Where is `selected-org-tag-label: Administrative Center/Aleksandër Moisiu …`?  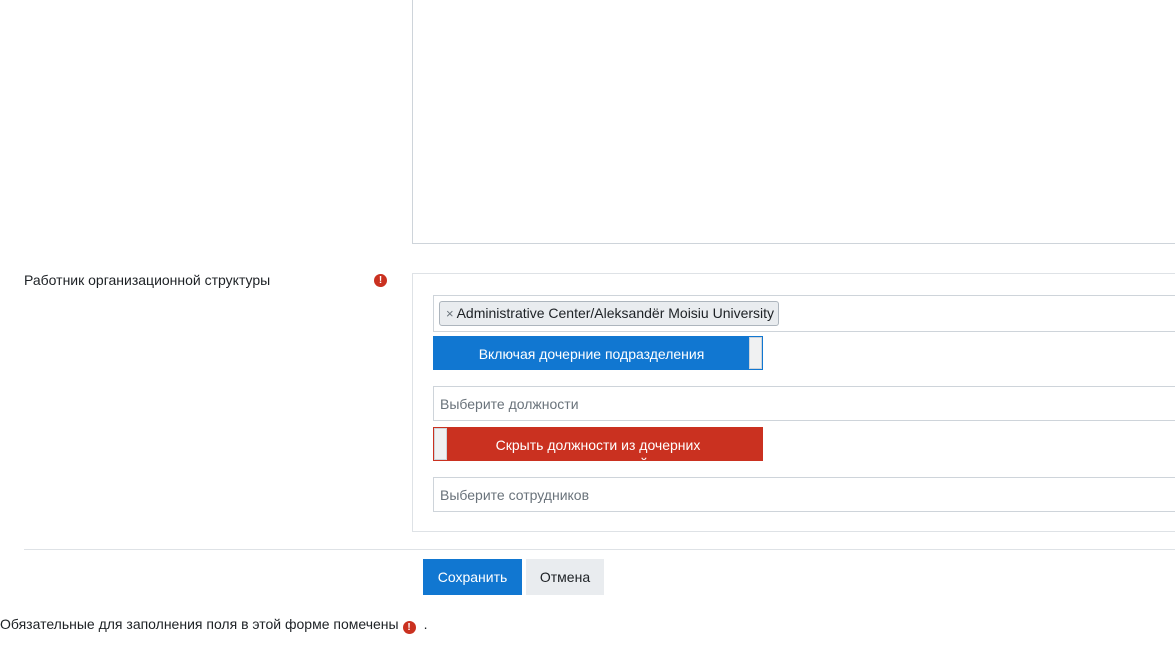 selected-org-tag-label: Administrative Center/Aleksandër Moisiu … is located at coordinates (615, 313).